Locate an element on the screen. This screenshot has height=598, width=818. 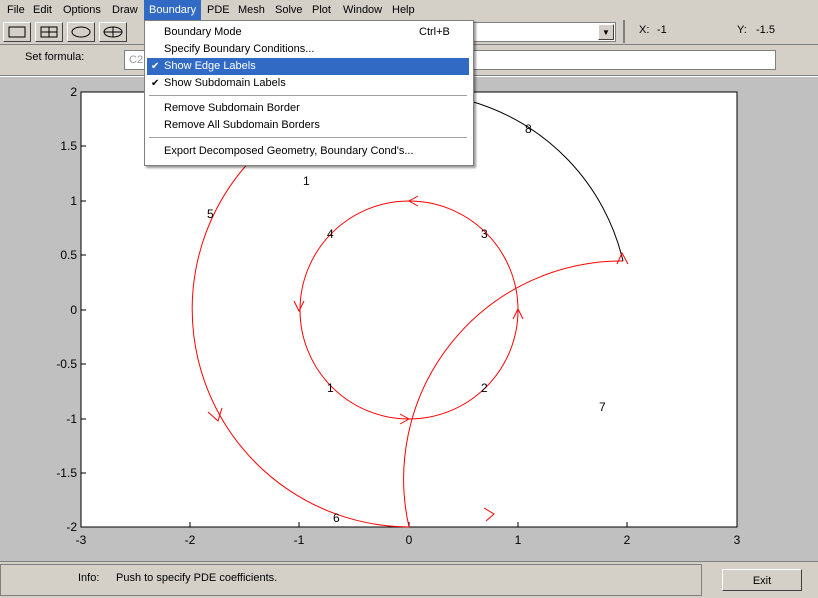
y-coord-value: -1.5 is located at coordinates (765, 30).